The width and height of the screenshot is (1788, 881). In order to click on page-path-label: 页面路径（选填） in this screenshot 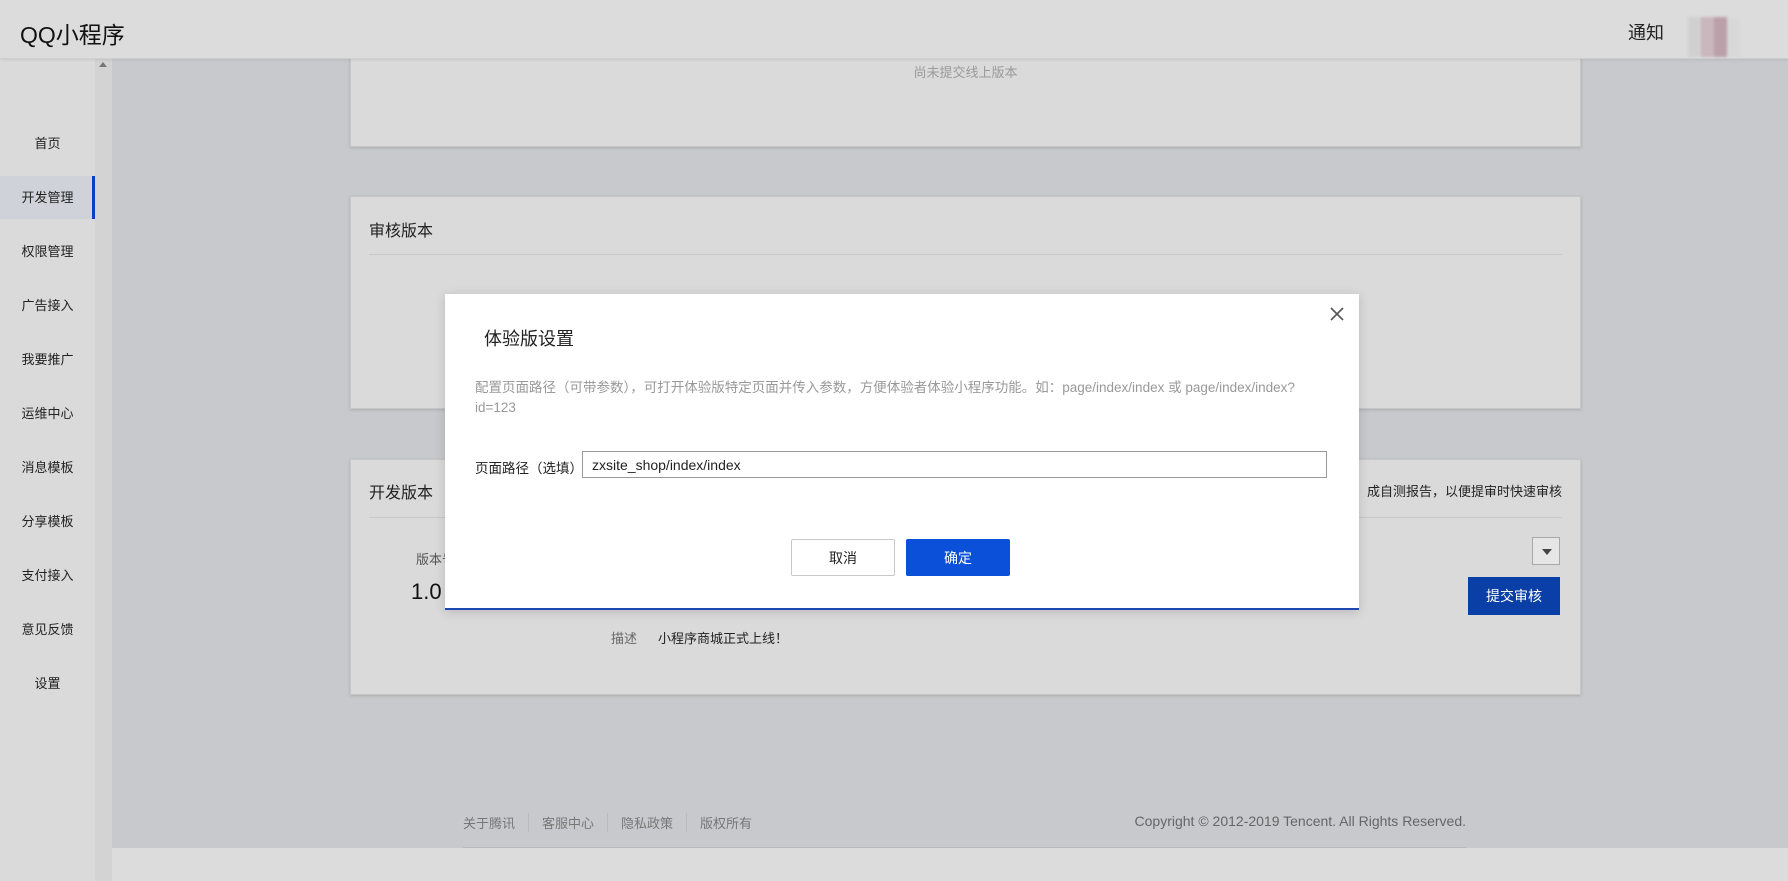, I will do `click(529, 468)`.